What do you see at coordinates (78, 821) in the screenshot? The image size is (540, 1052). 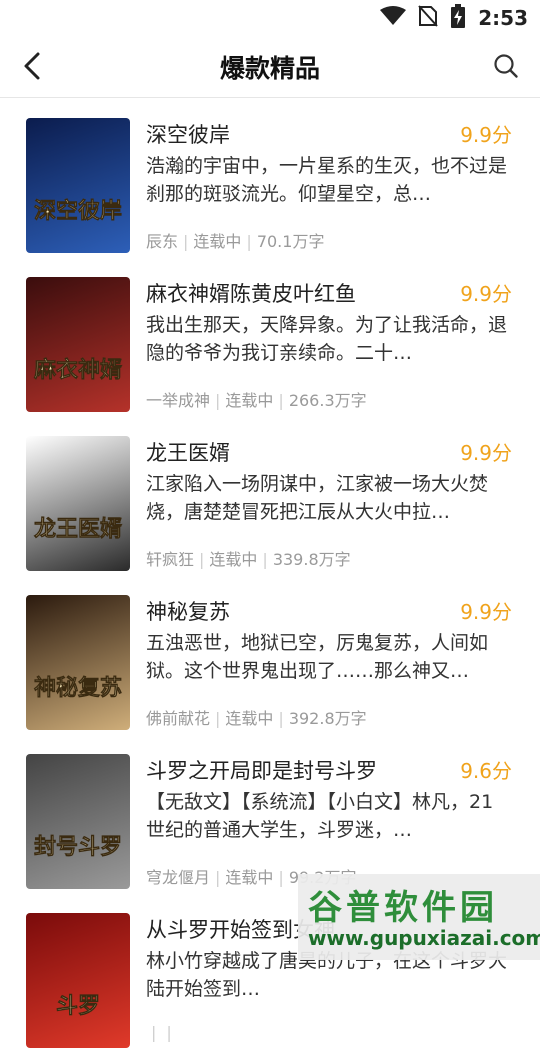 I see `book-cover: 封号斗罗` at bounding box center [78, 821].